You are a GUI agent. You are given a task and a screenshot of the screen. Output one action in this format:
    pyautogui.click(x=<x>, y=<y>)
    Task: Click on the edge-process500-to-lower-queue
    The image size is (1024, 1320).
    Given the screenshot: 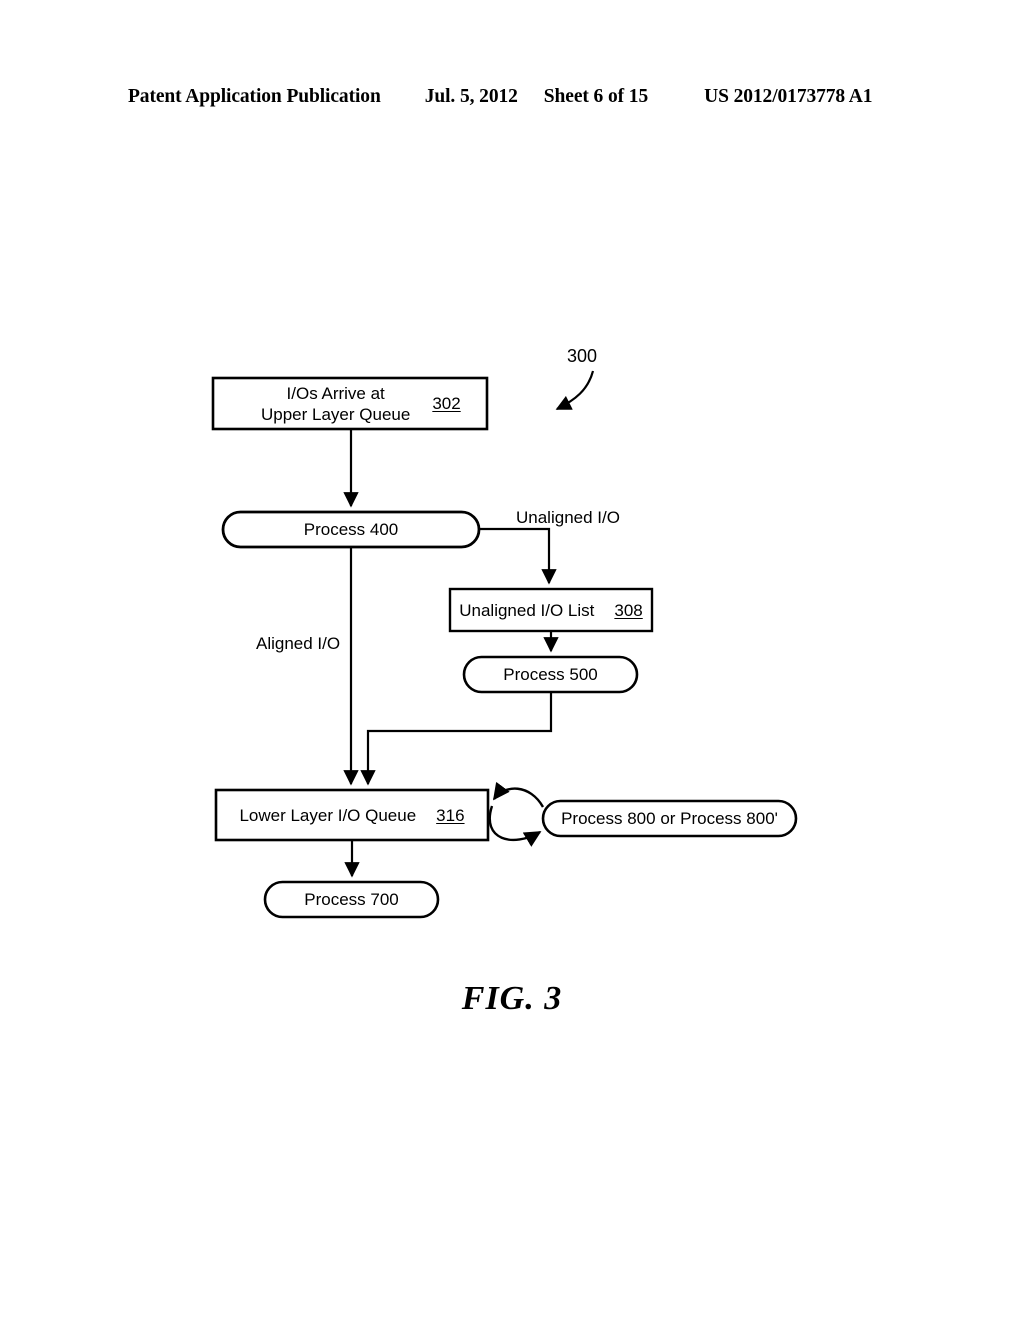 What is the action you would take?
    pyautogui.click(x=456, y=739)
    